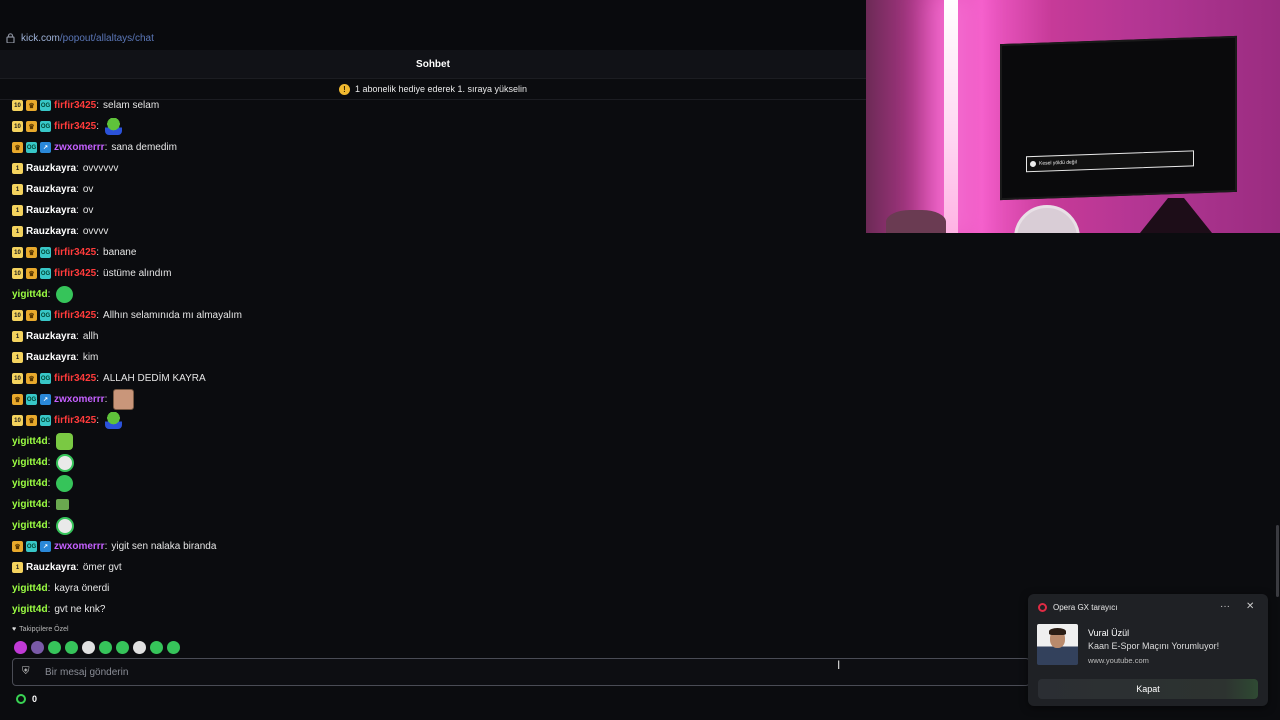 This screenshot has height=720, width=1280. I want to click on chat-title: Sohbet, so click(433, 64).